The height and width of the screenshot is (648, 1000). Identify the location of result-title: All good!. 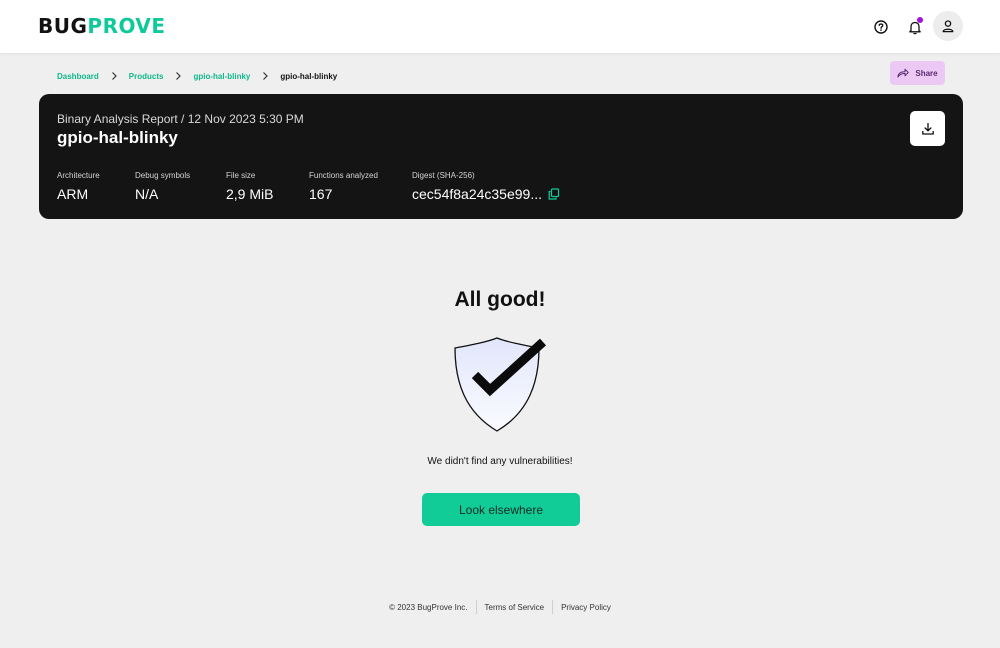
(500, 299).